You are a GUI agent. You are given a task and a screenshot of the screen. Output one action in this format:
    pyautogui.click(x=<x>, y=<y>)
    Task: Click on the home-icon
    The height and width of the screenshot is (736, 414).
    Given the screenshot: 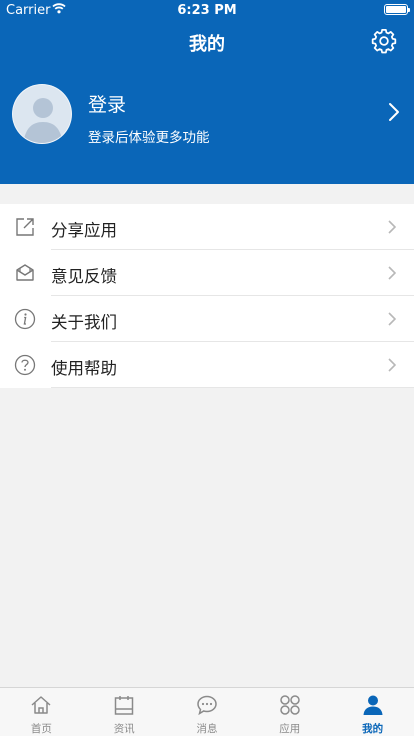 What is the action you would take?
    pyautogui.click(x=41, y=705)
    